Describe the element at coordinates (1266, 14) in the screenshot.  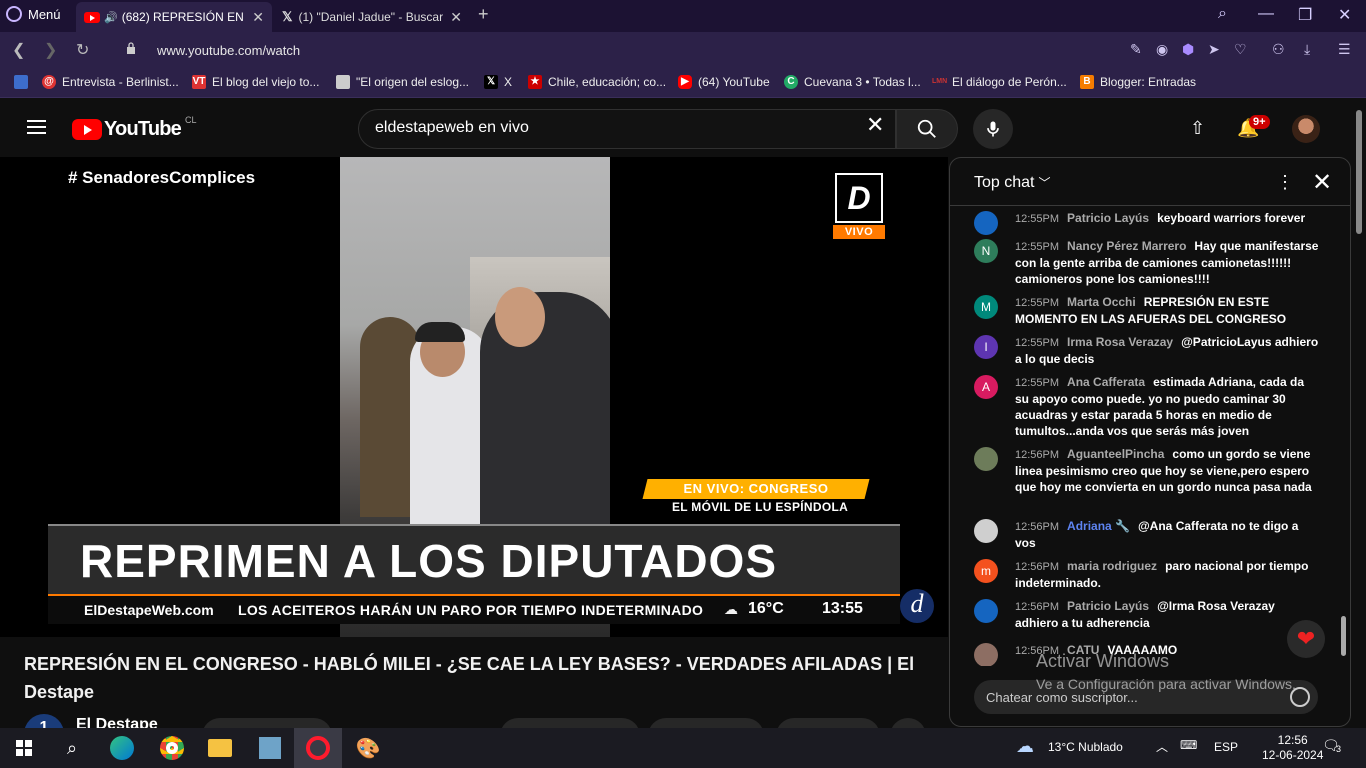
I see `minimize-icon: —` at that location.